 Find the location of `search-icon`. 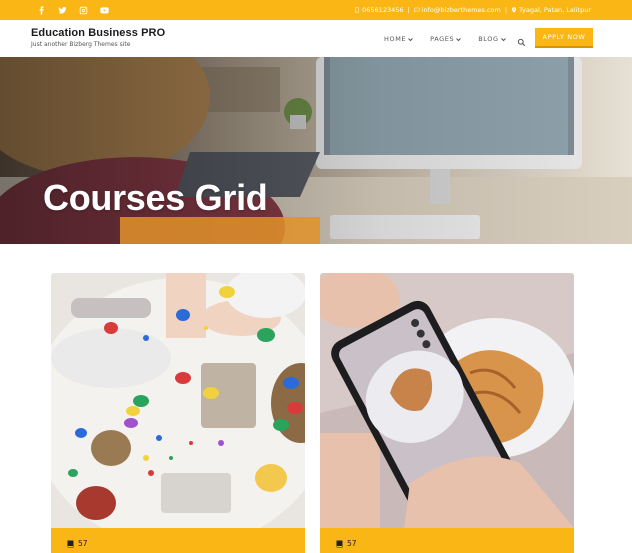

search-icon is located at coordinates (521, 42).